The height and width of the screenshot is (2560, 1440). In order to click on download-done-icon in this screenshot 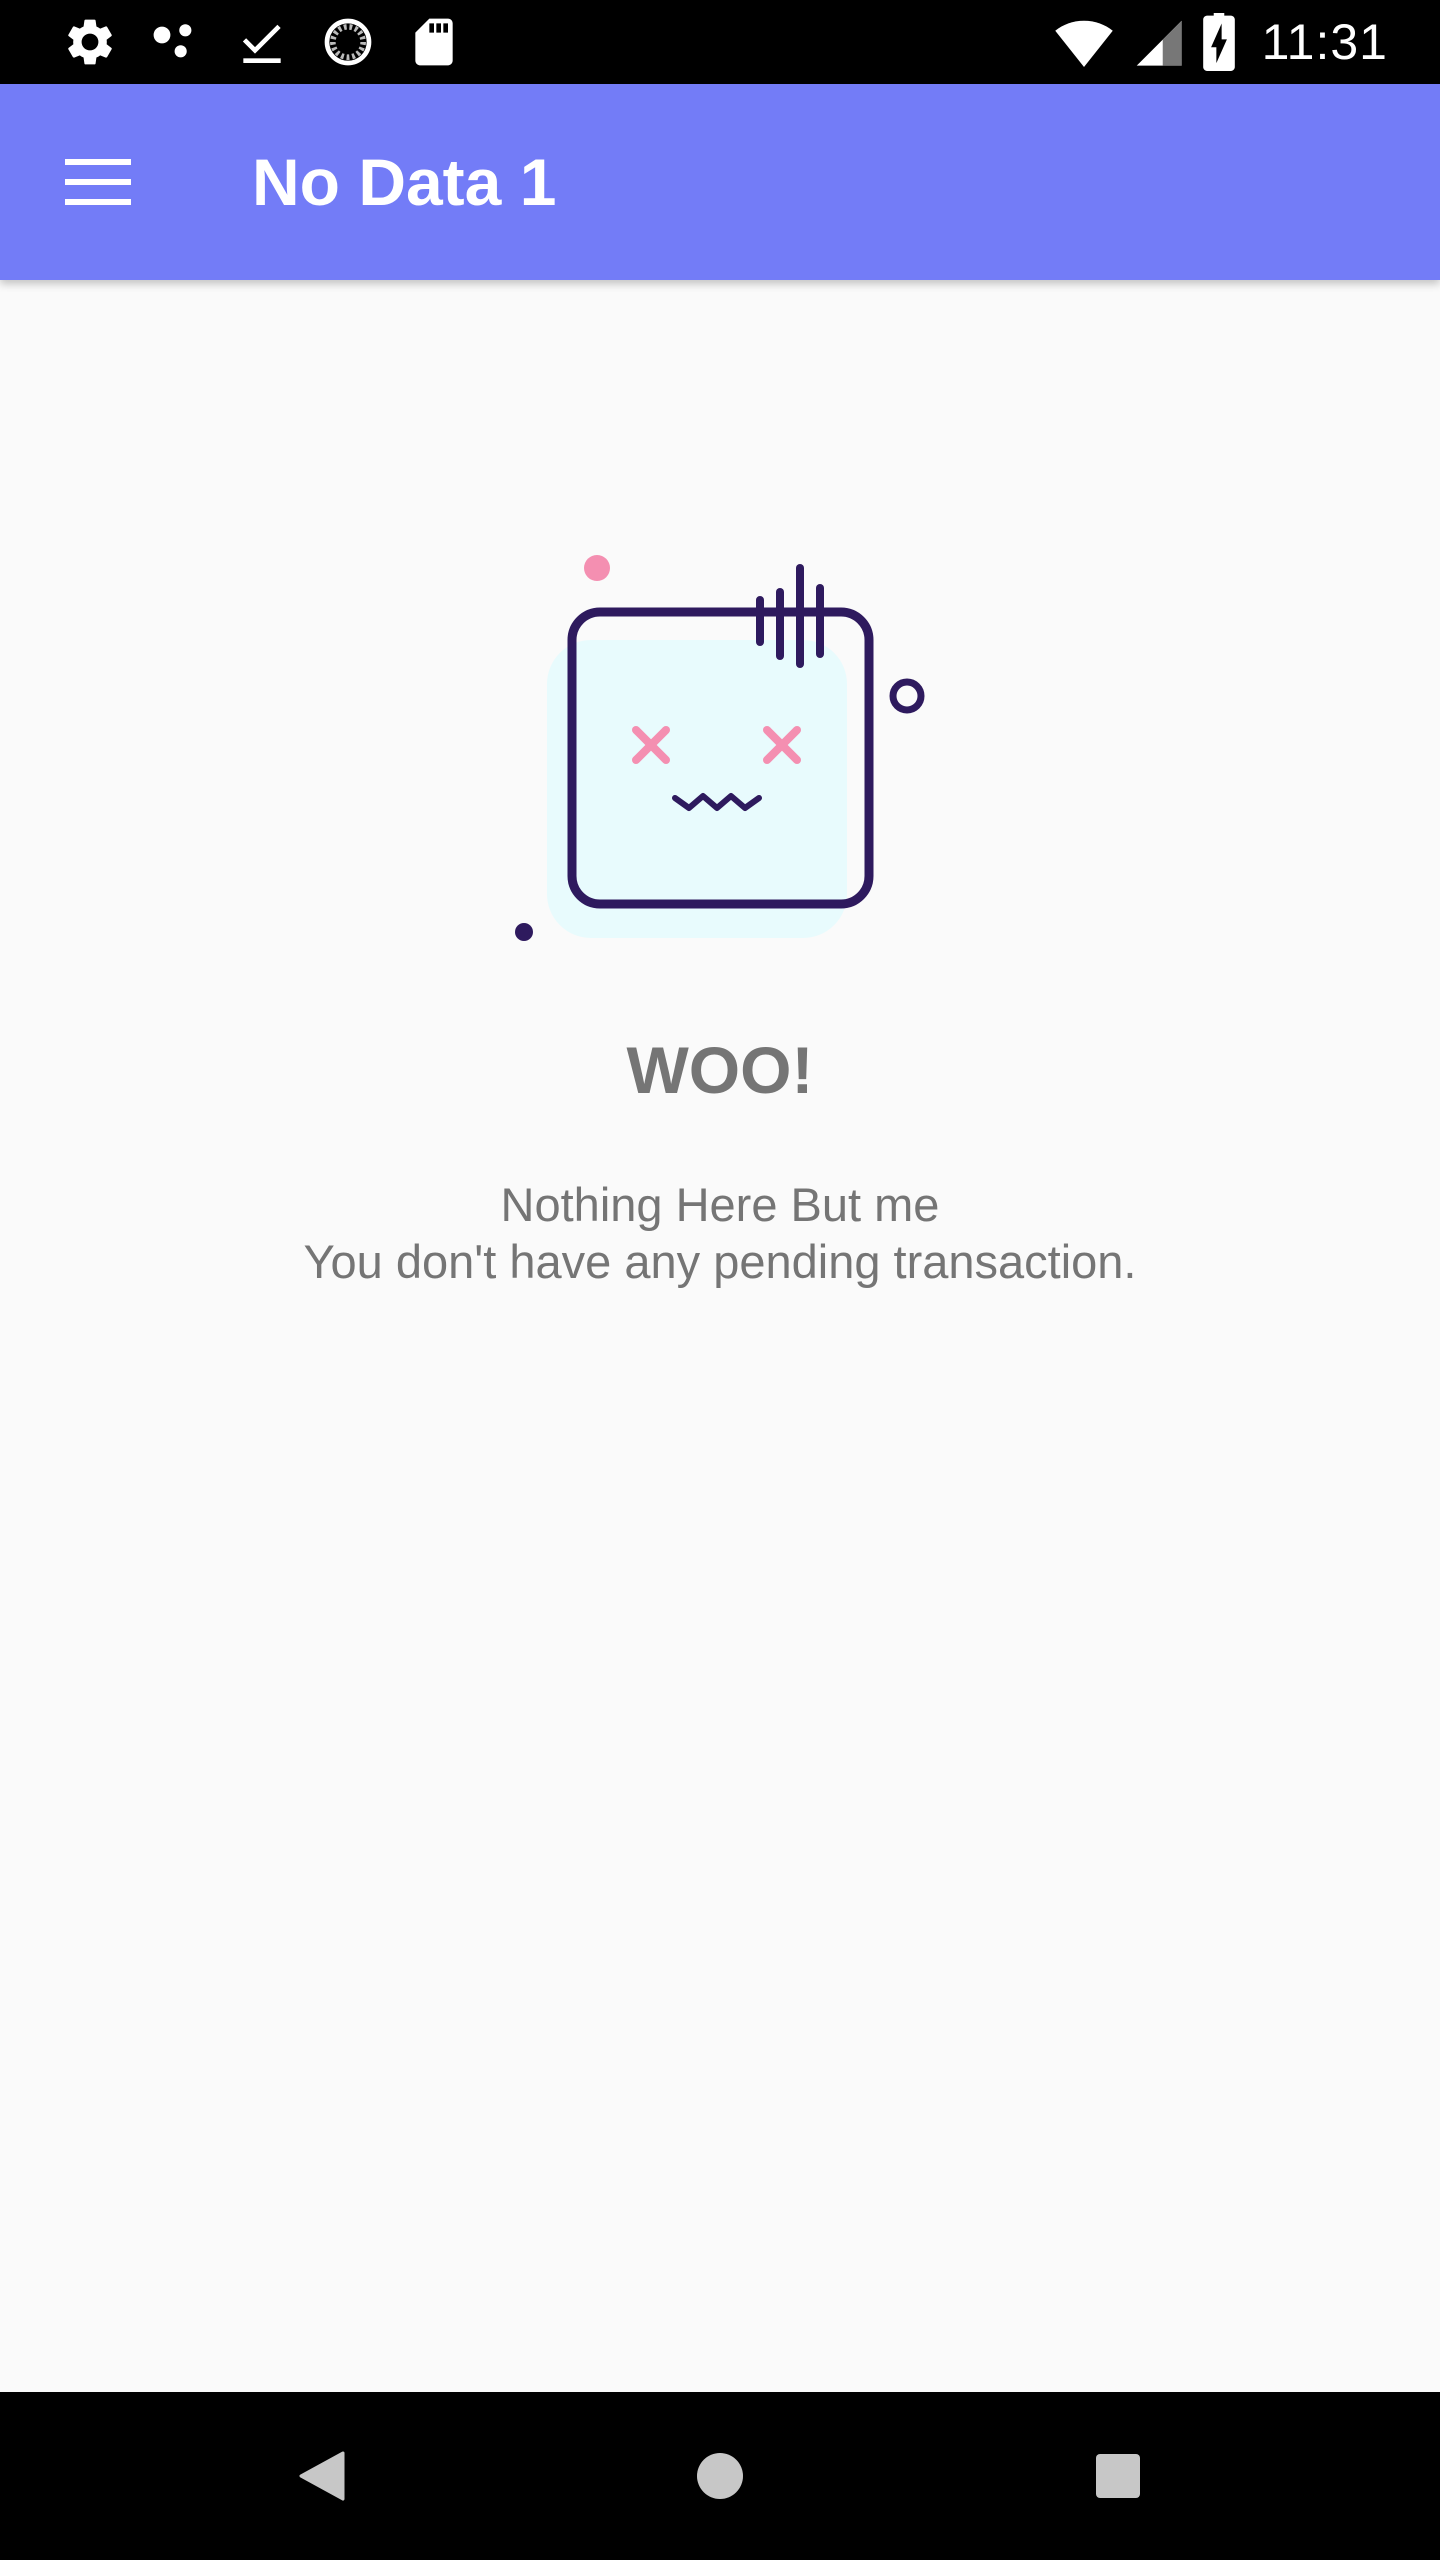, I will do `click(261, 43)`.